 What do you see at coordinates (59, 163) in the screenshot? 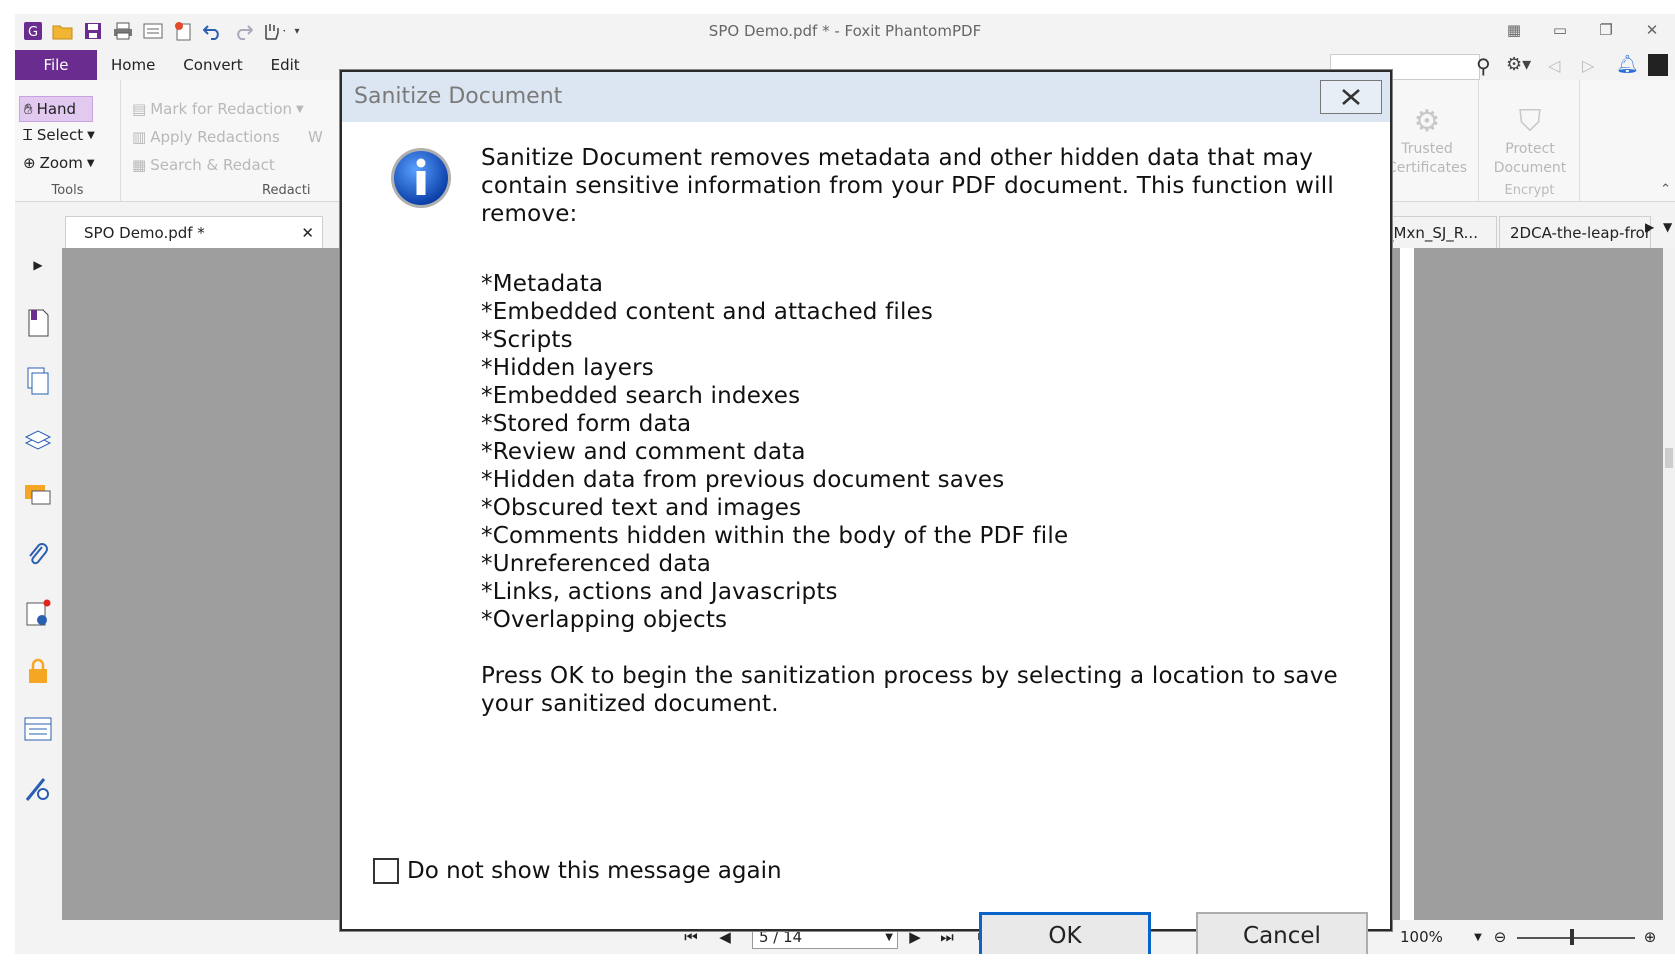
I see `zoom-button: ⊕ Zoom ▼` at bounding box center [59, 163].